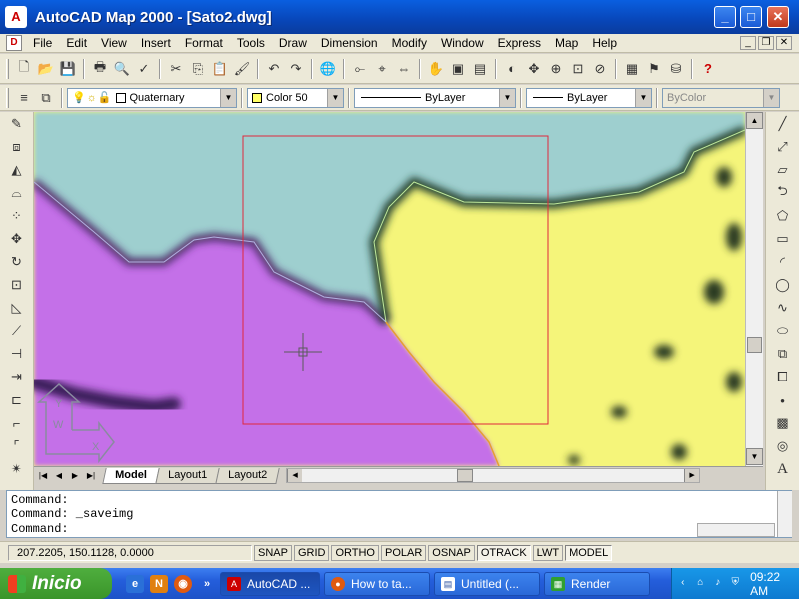 This screenshot has height=599, width=799. Describe the element at coordinates (451, 552) in the screenshot. I see `osnap-toggle: OSNAP` at that location.